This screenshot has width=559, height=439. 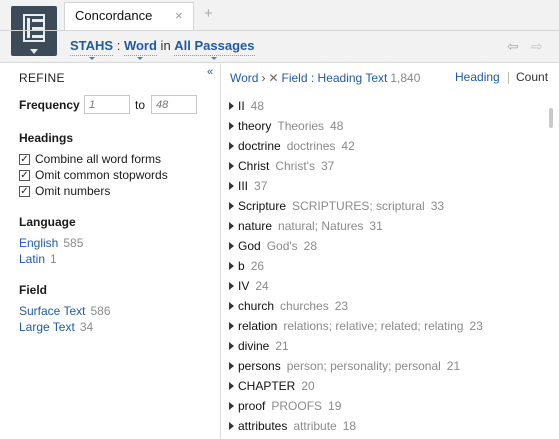 I want to click on heading-count: 31, so click(x=376, y=226).